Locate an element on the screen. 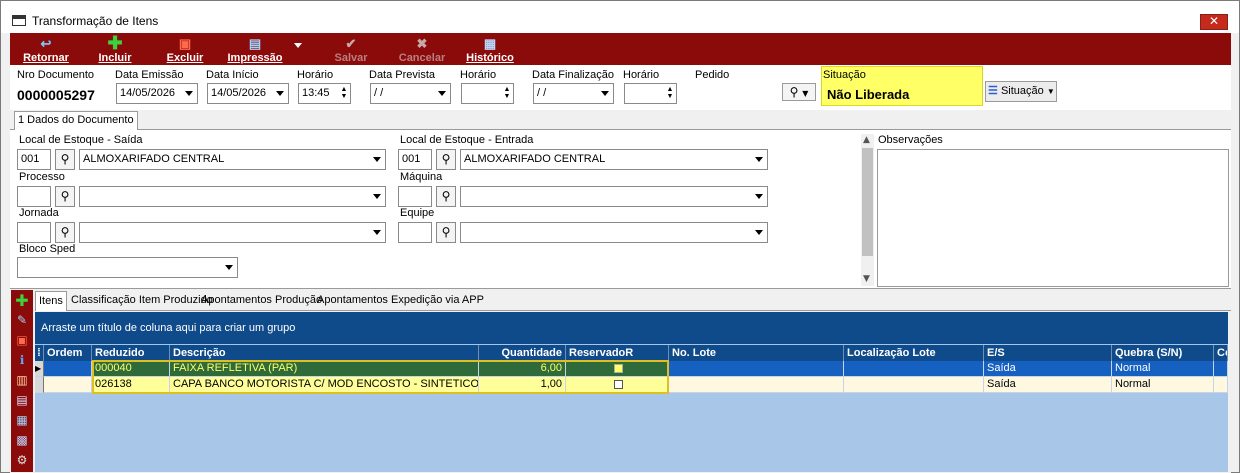 This screenshot has width=1240, height=473. observacoes-textarea is located at coordinates (1053, 218).